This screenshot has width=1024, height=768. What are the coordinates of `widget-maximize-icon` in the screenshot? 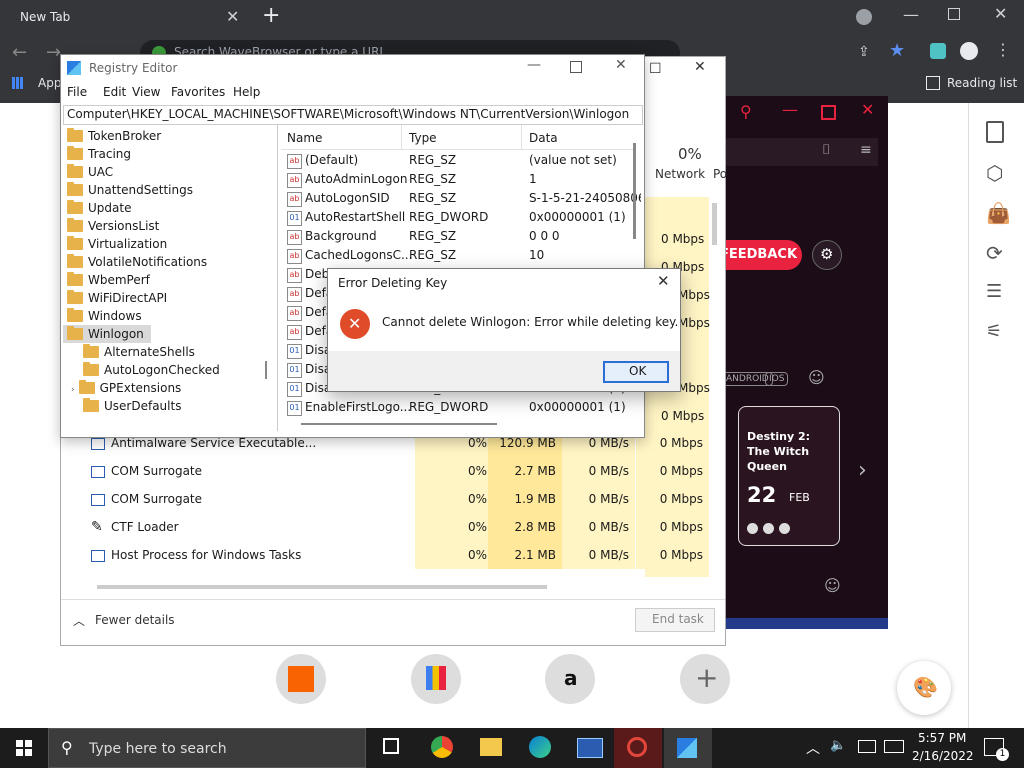 It's located at (828, 112).